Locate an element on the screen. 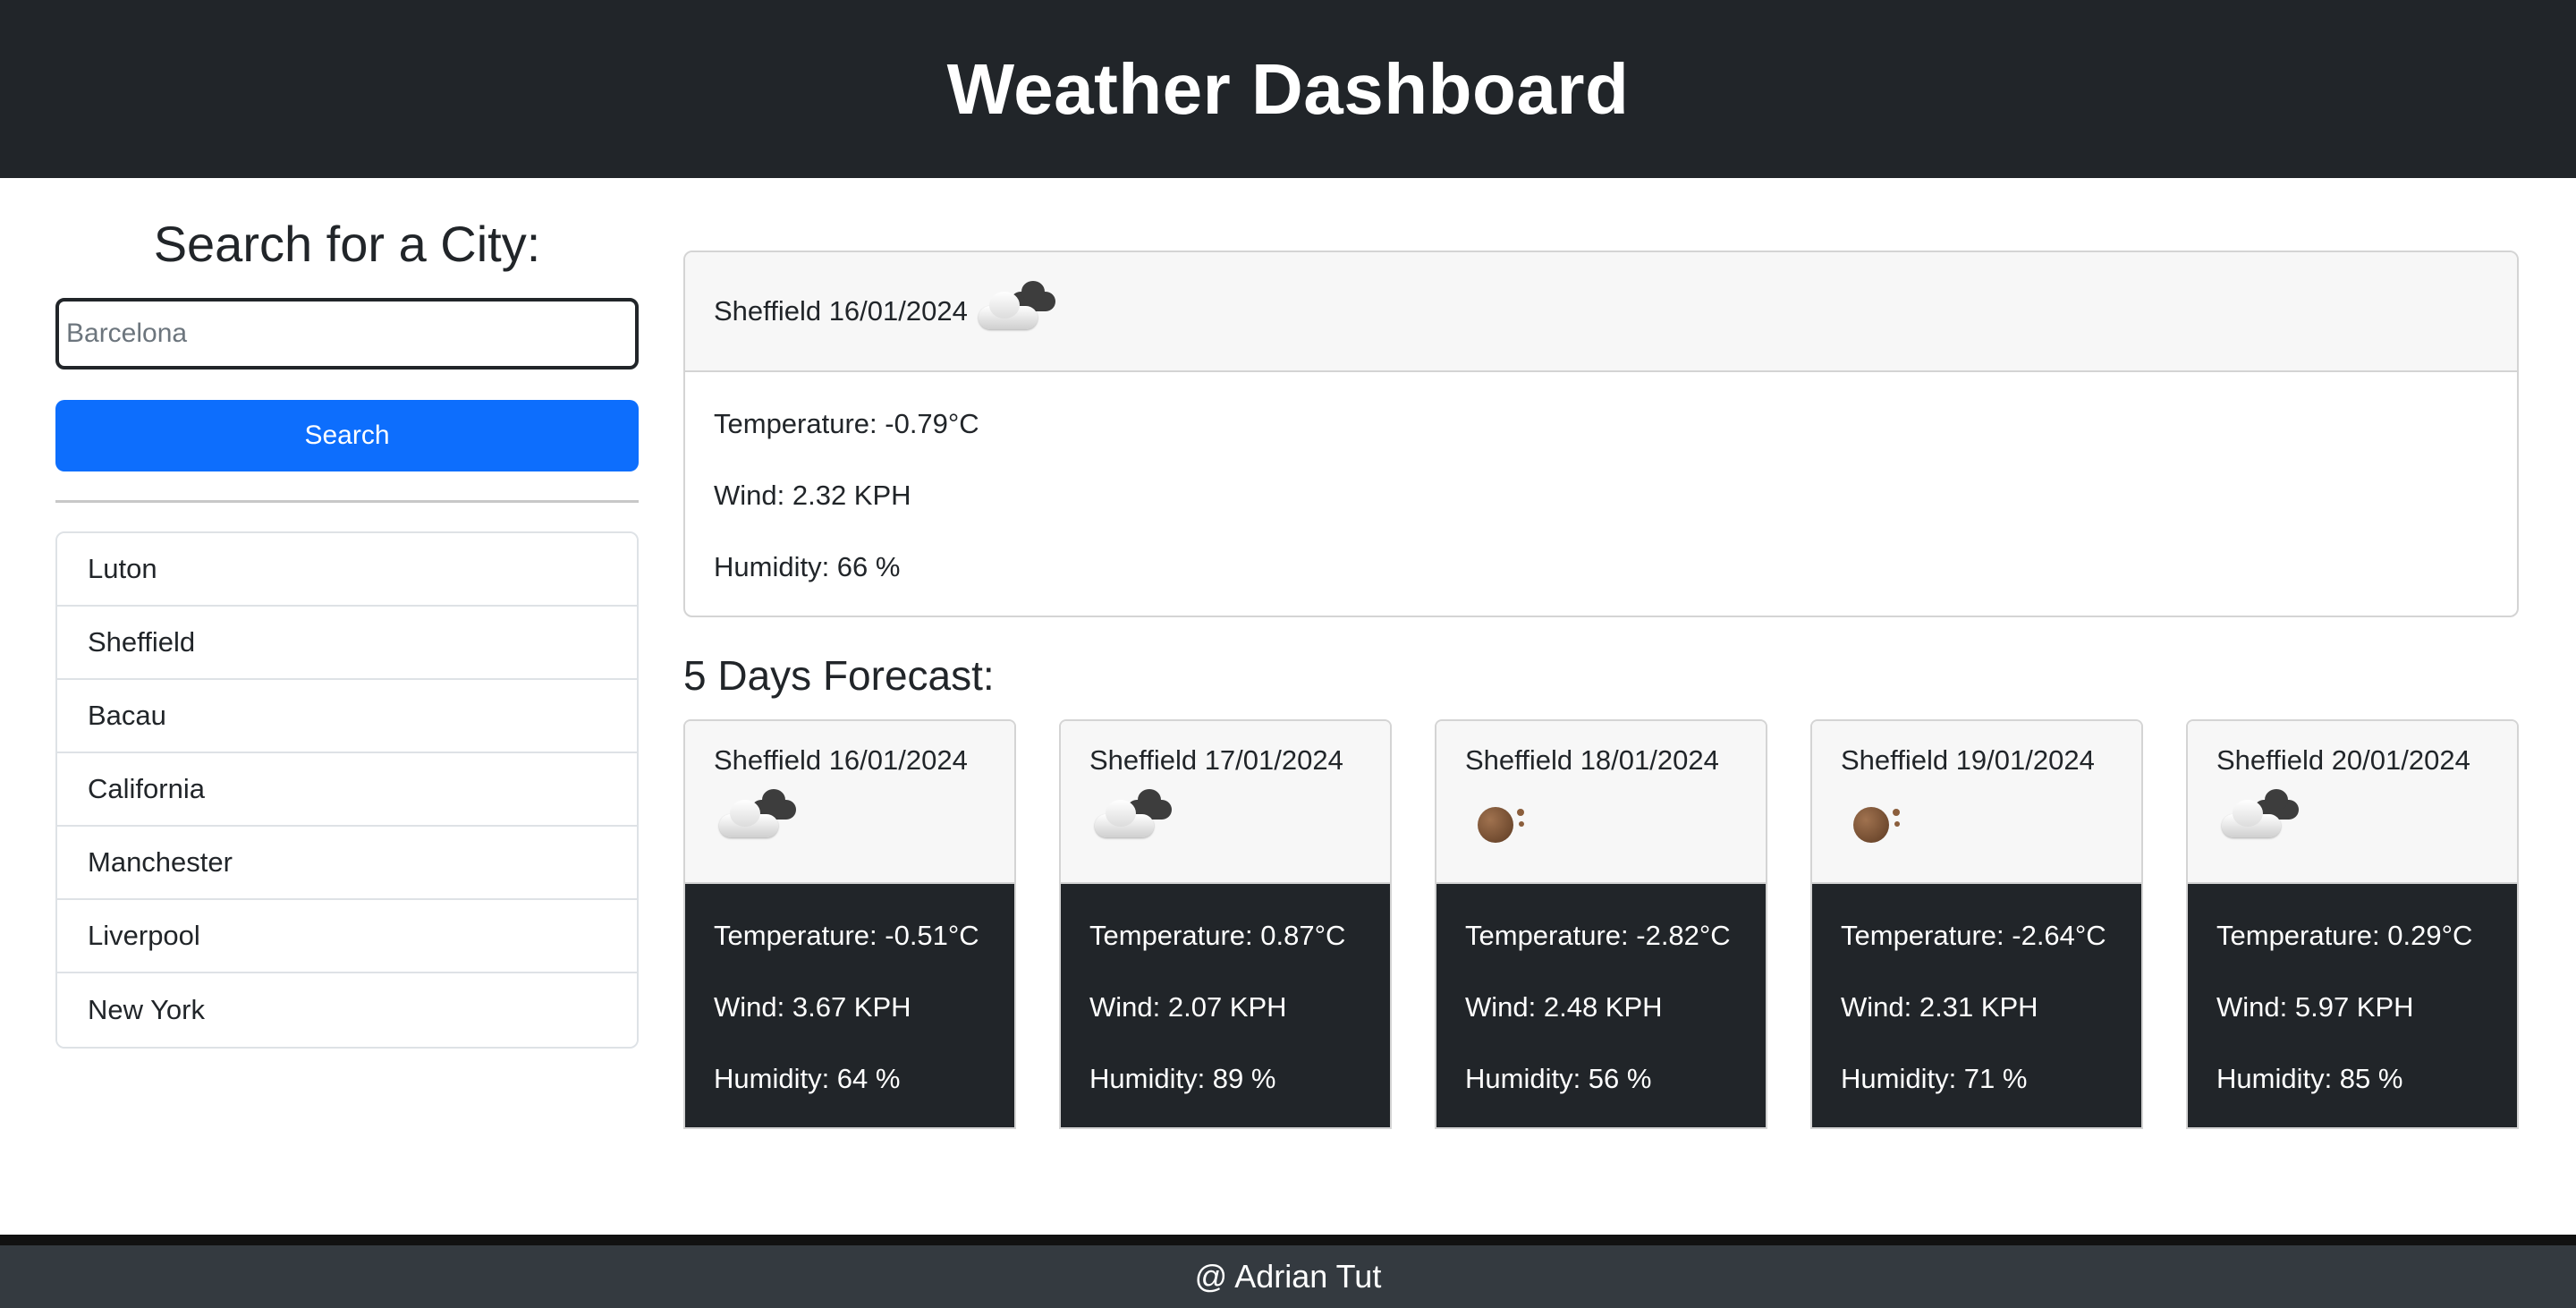 The width and height of the screenshot is (2576, 1308). forecast-temperature: Temperature: 0.87°C is located at coordinates (1217, 935).